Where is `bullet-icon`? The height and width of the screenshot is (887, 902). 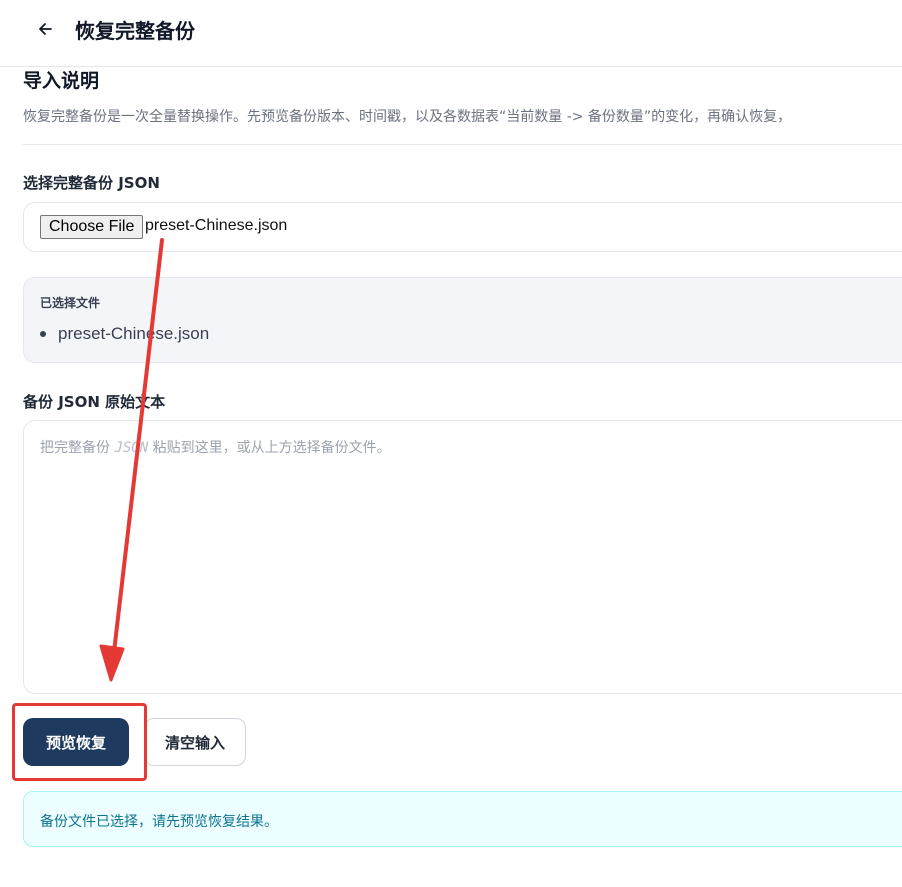
bullet-icon is located at coordinates (43, 334).